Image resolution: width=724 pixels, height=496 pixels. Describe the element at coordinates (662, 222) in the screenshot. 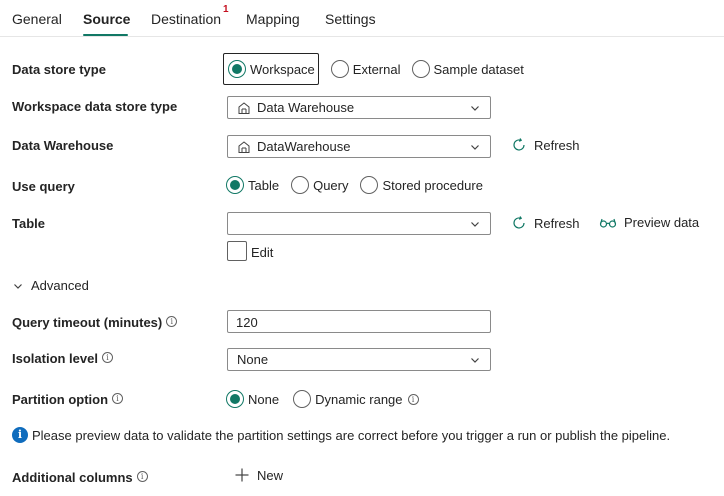

I see `preview-data-label: Preview data` at that location.